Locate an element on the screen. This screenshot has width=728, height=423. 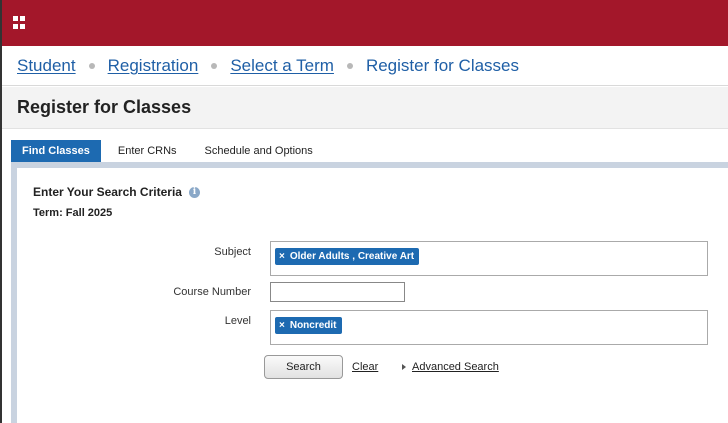
breadcrumb-registration: Registration is located at coordinates (153, 66).